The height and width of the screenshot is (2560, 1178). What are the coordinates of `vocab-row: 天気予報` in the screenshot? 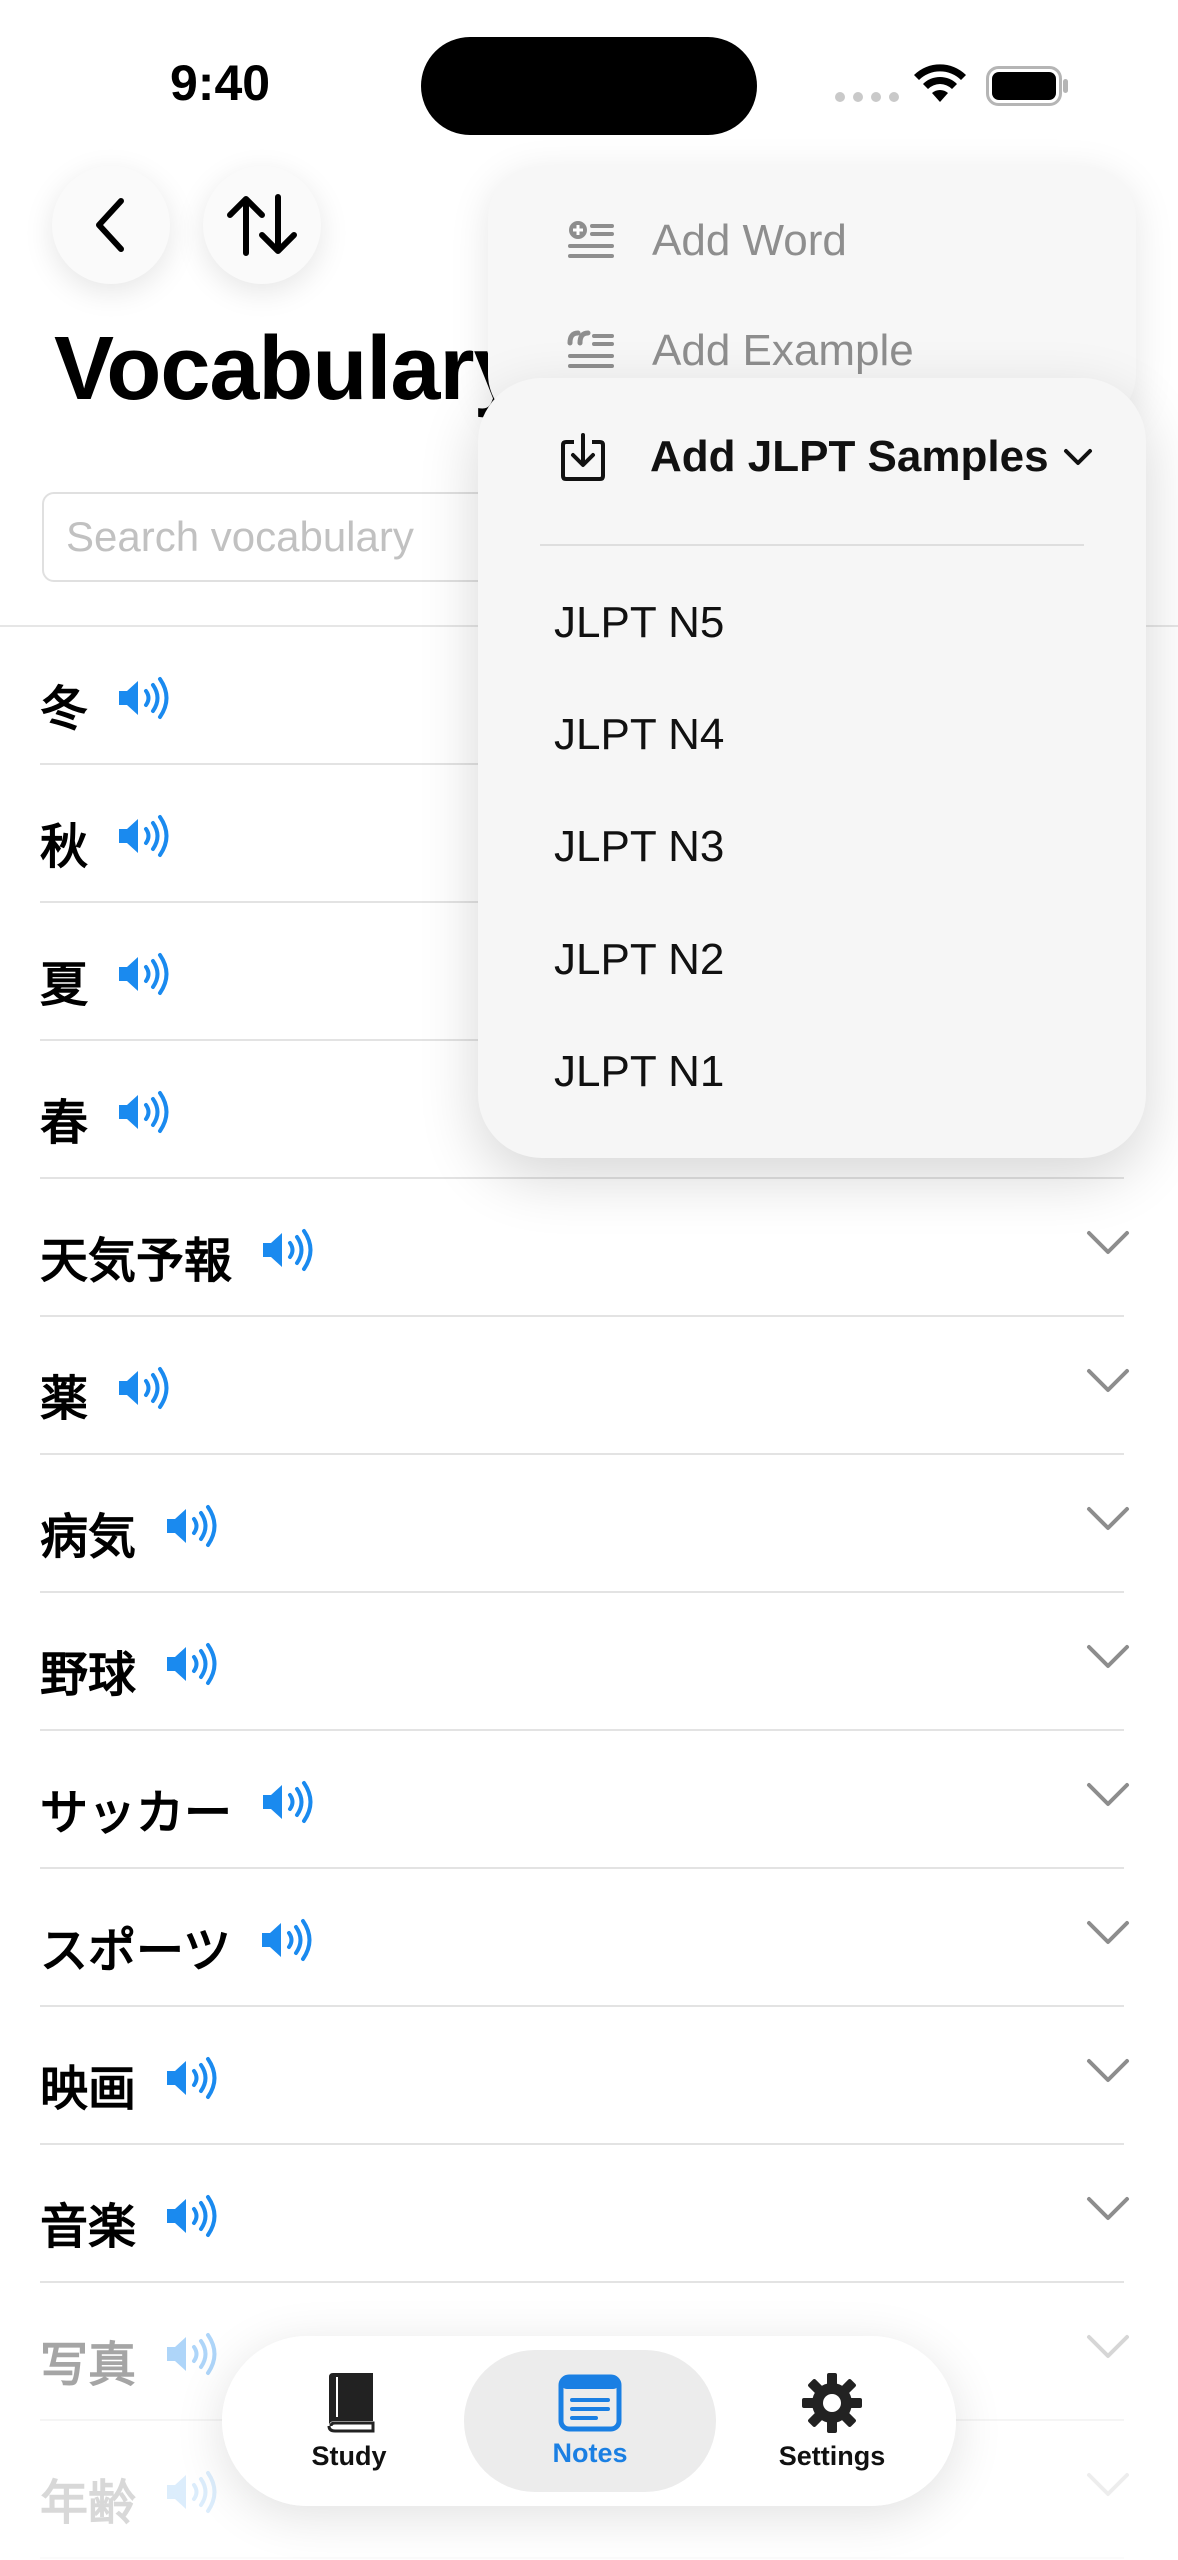 It's located at (589, 1248).